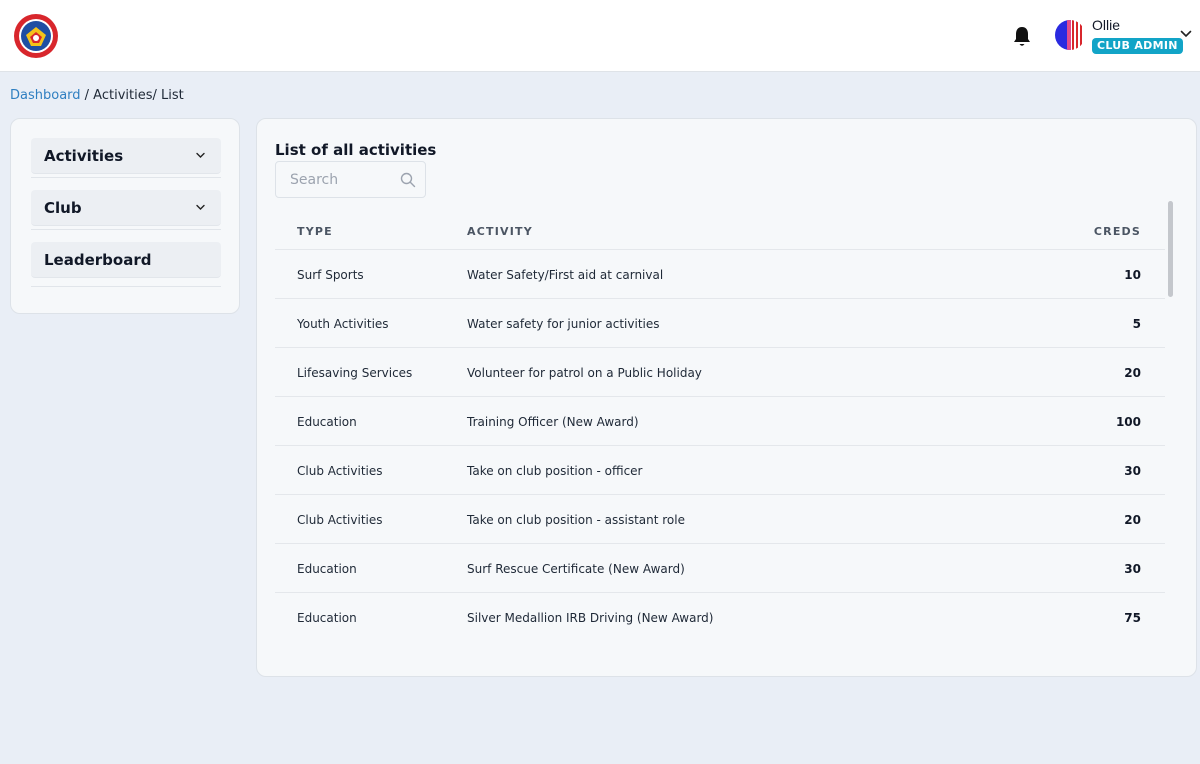  Describe the element at coordinates (1169, 429) in the screenshot. I see `table-scrollbar` at that location.